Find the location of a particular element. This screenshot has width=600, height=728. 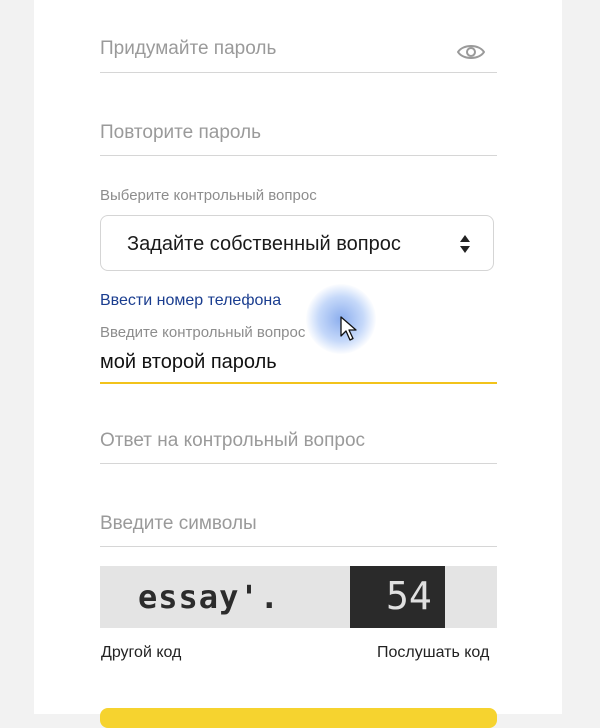

password-placeholder: Придумайте пароль is located at coordinates (188, 48).